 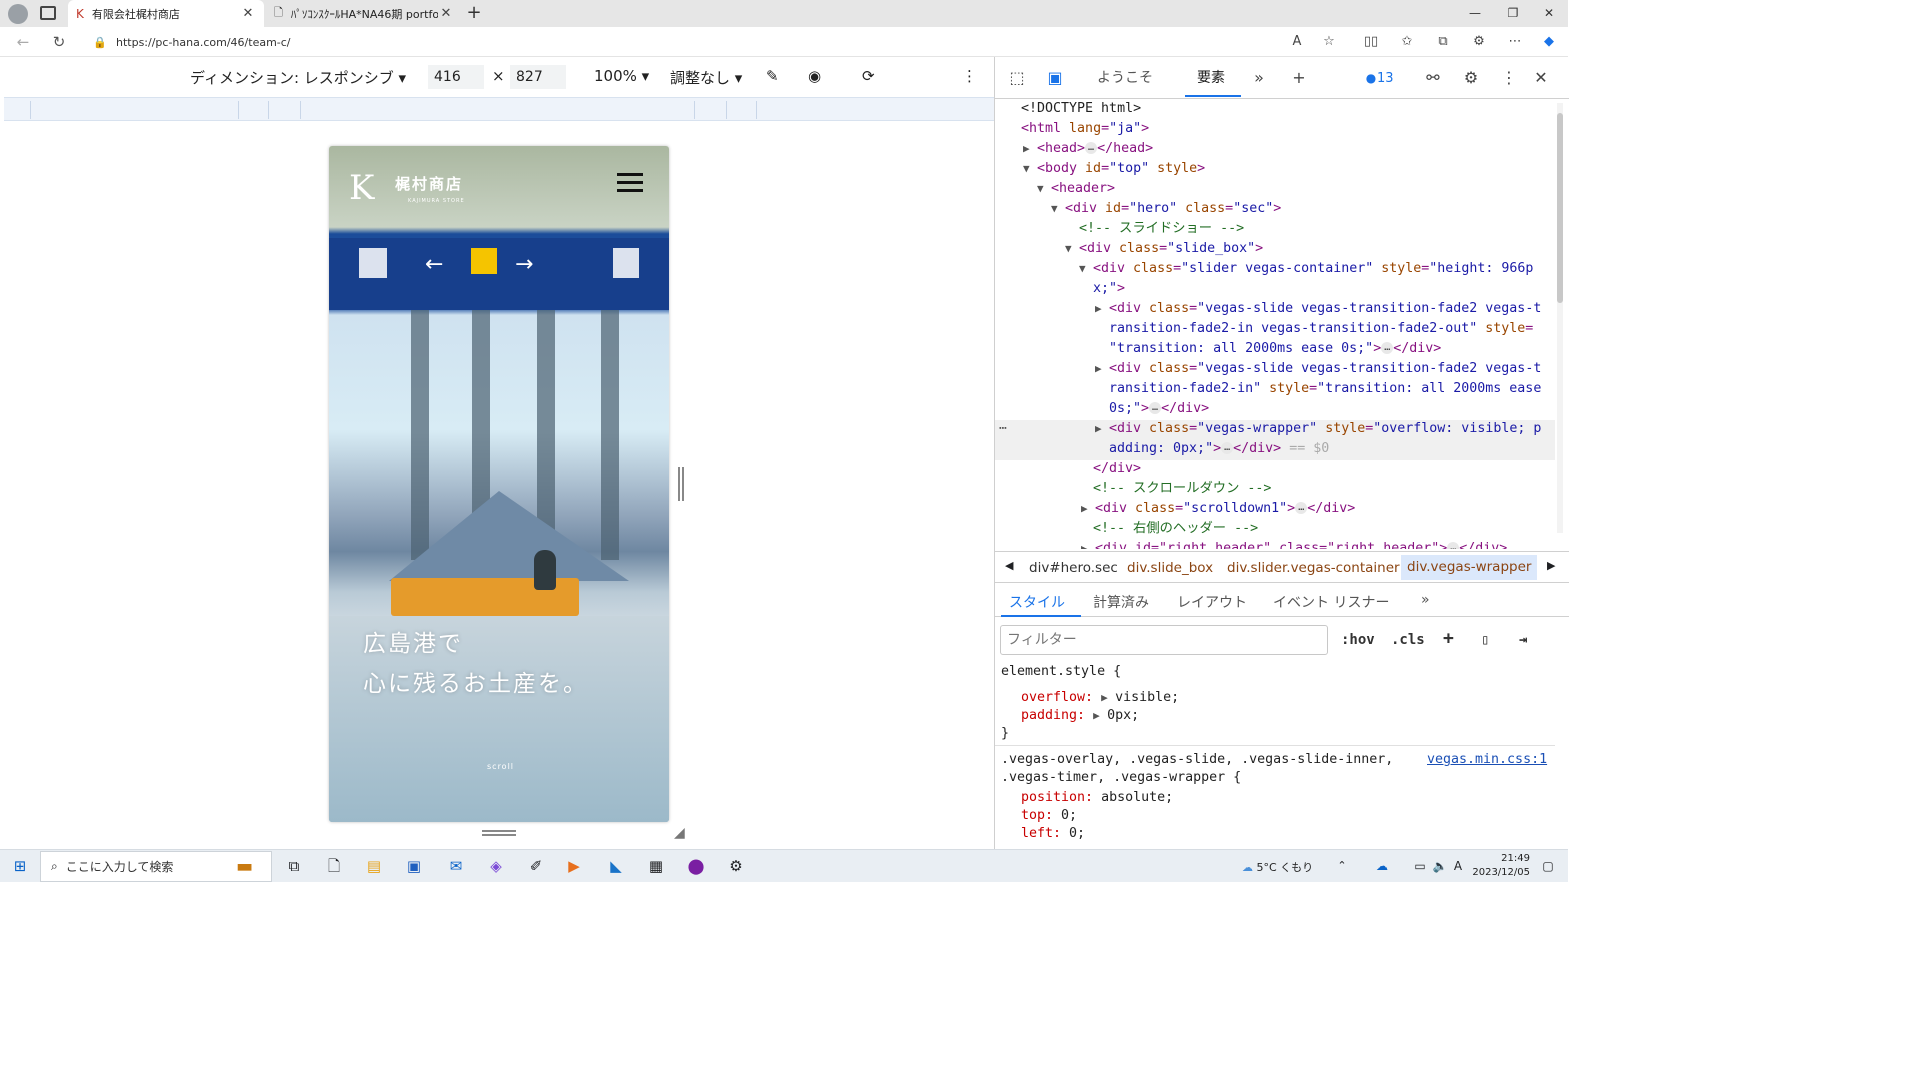 I want to click on dom-node: ▼ <div class="slide_box">, so click(x=1164, y=249).